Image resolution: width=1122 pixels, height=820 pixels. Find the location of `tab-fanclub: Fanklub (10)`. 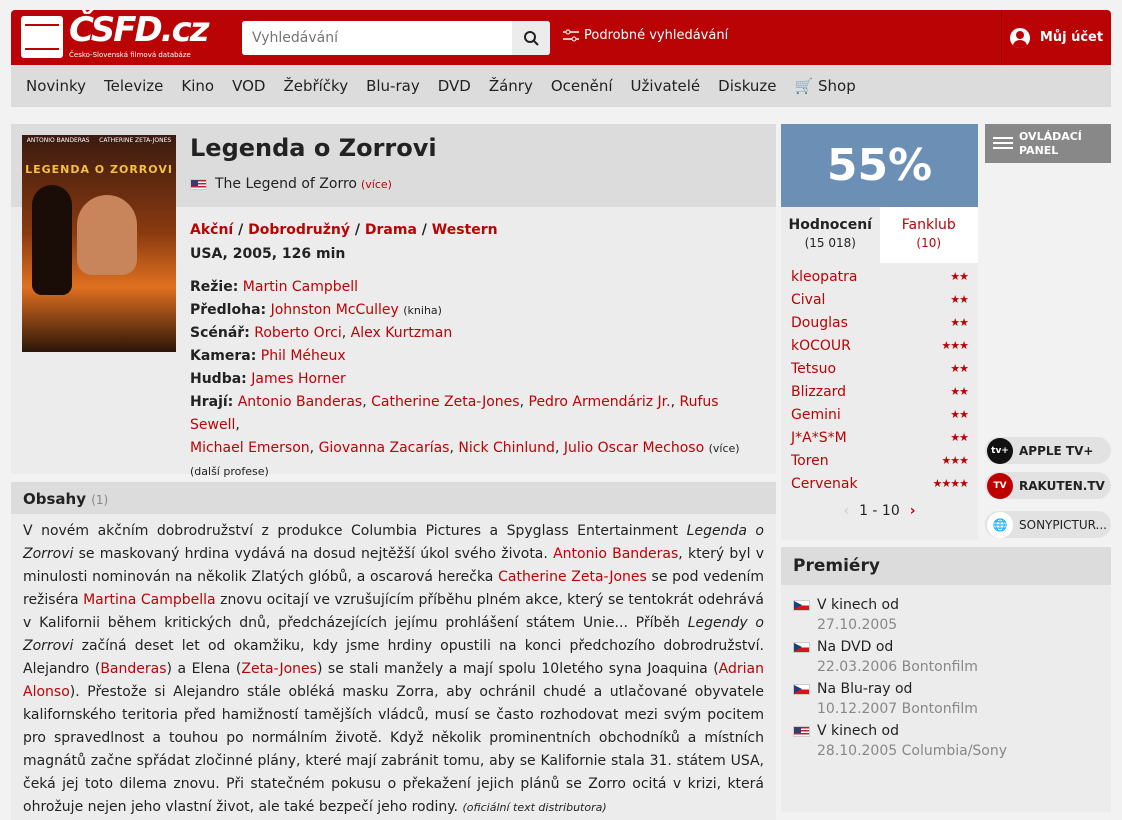

tab-fanclub: Fanklub (10) is located at coordinates (928, 235).